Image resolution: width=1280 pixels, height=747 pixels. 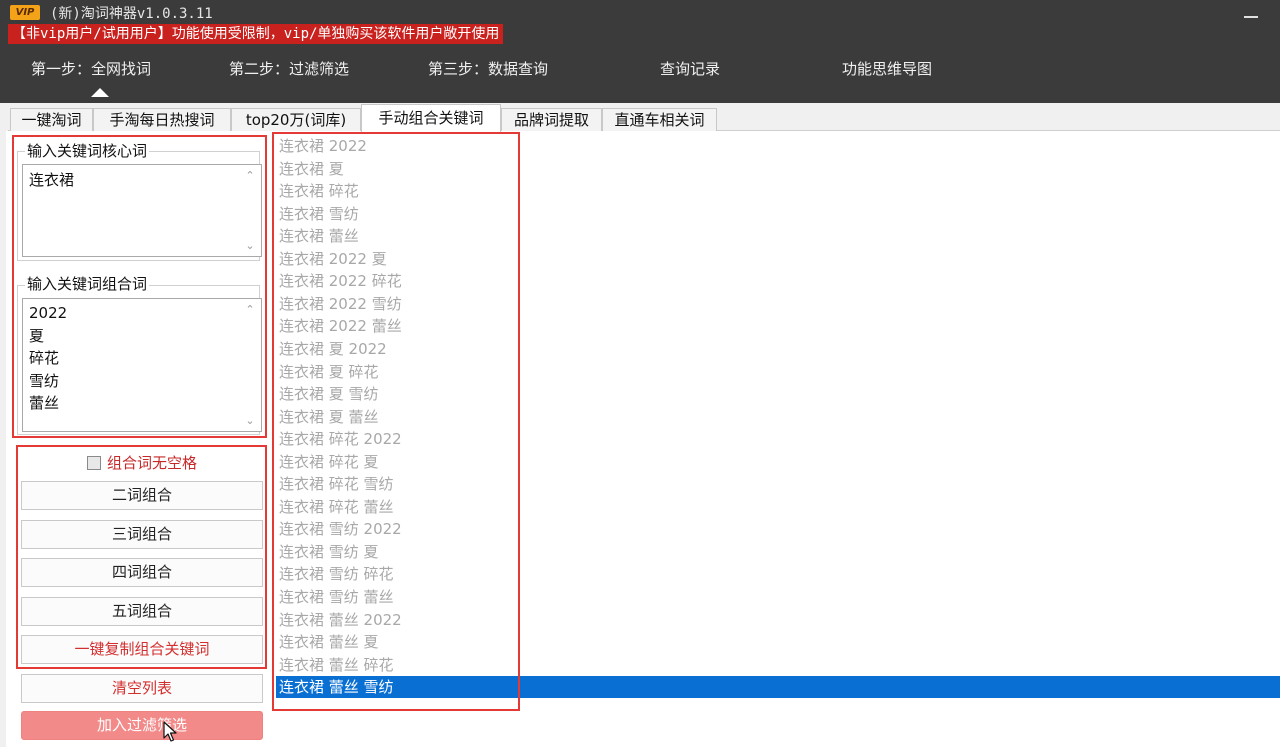 I want to click on add-to-filter-button: 加入过滤筛选, so click(x=142, y=725).